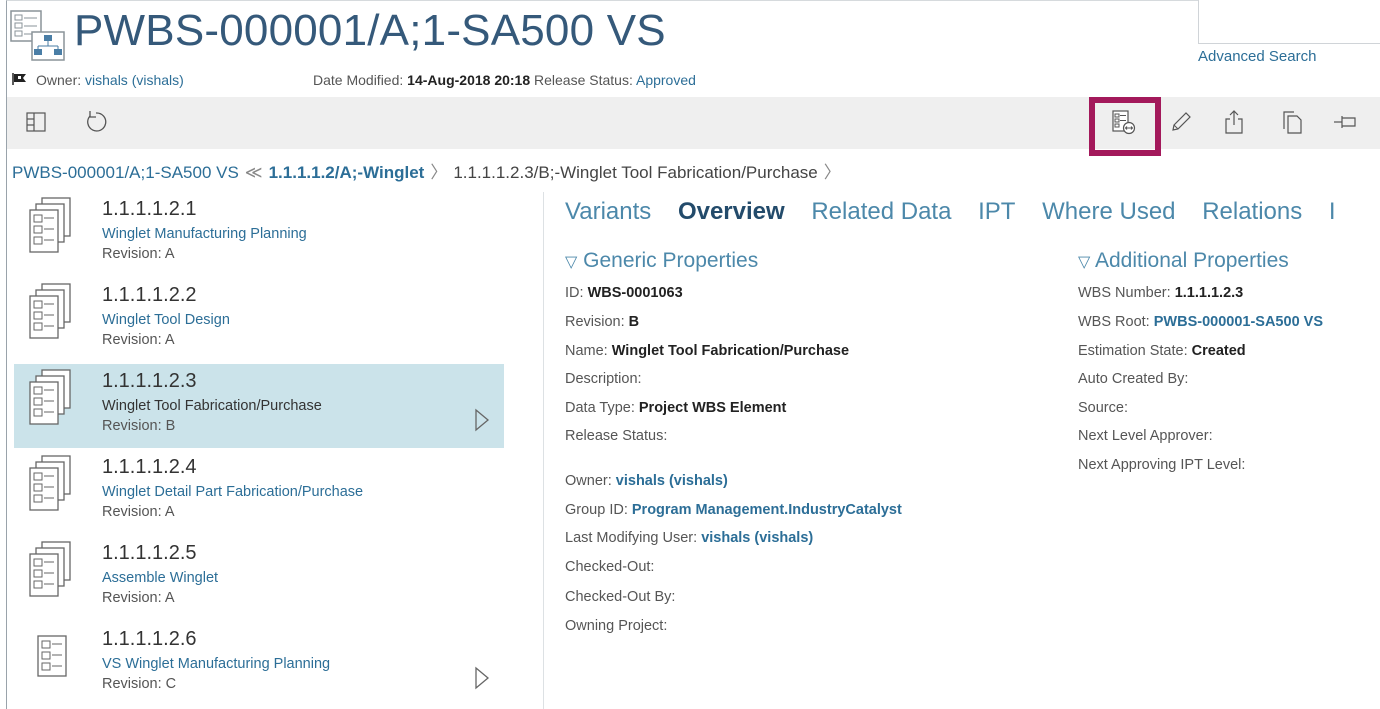  What do you see at coordinates (1209, 293) in the screenshot?
I see `prop-value: 1.1.1.1.2.3` at bounding box center [1209, 293].